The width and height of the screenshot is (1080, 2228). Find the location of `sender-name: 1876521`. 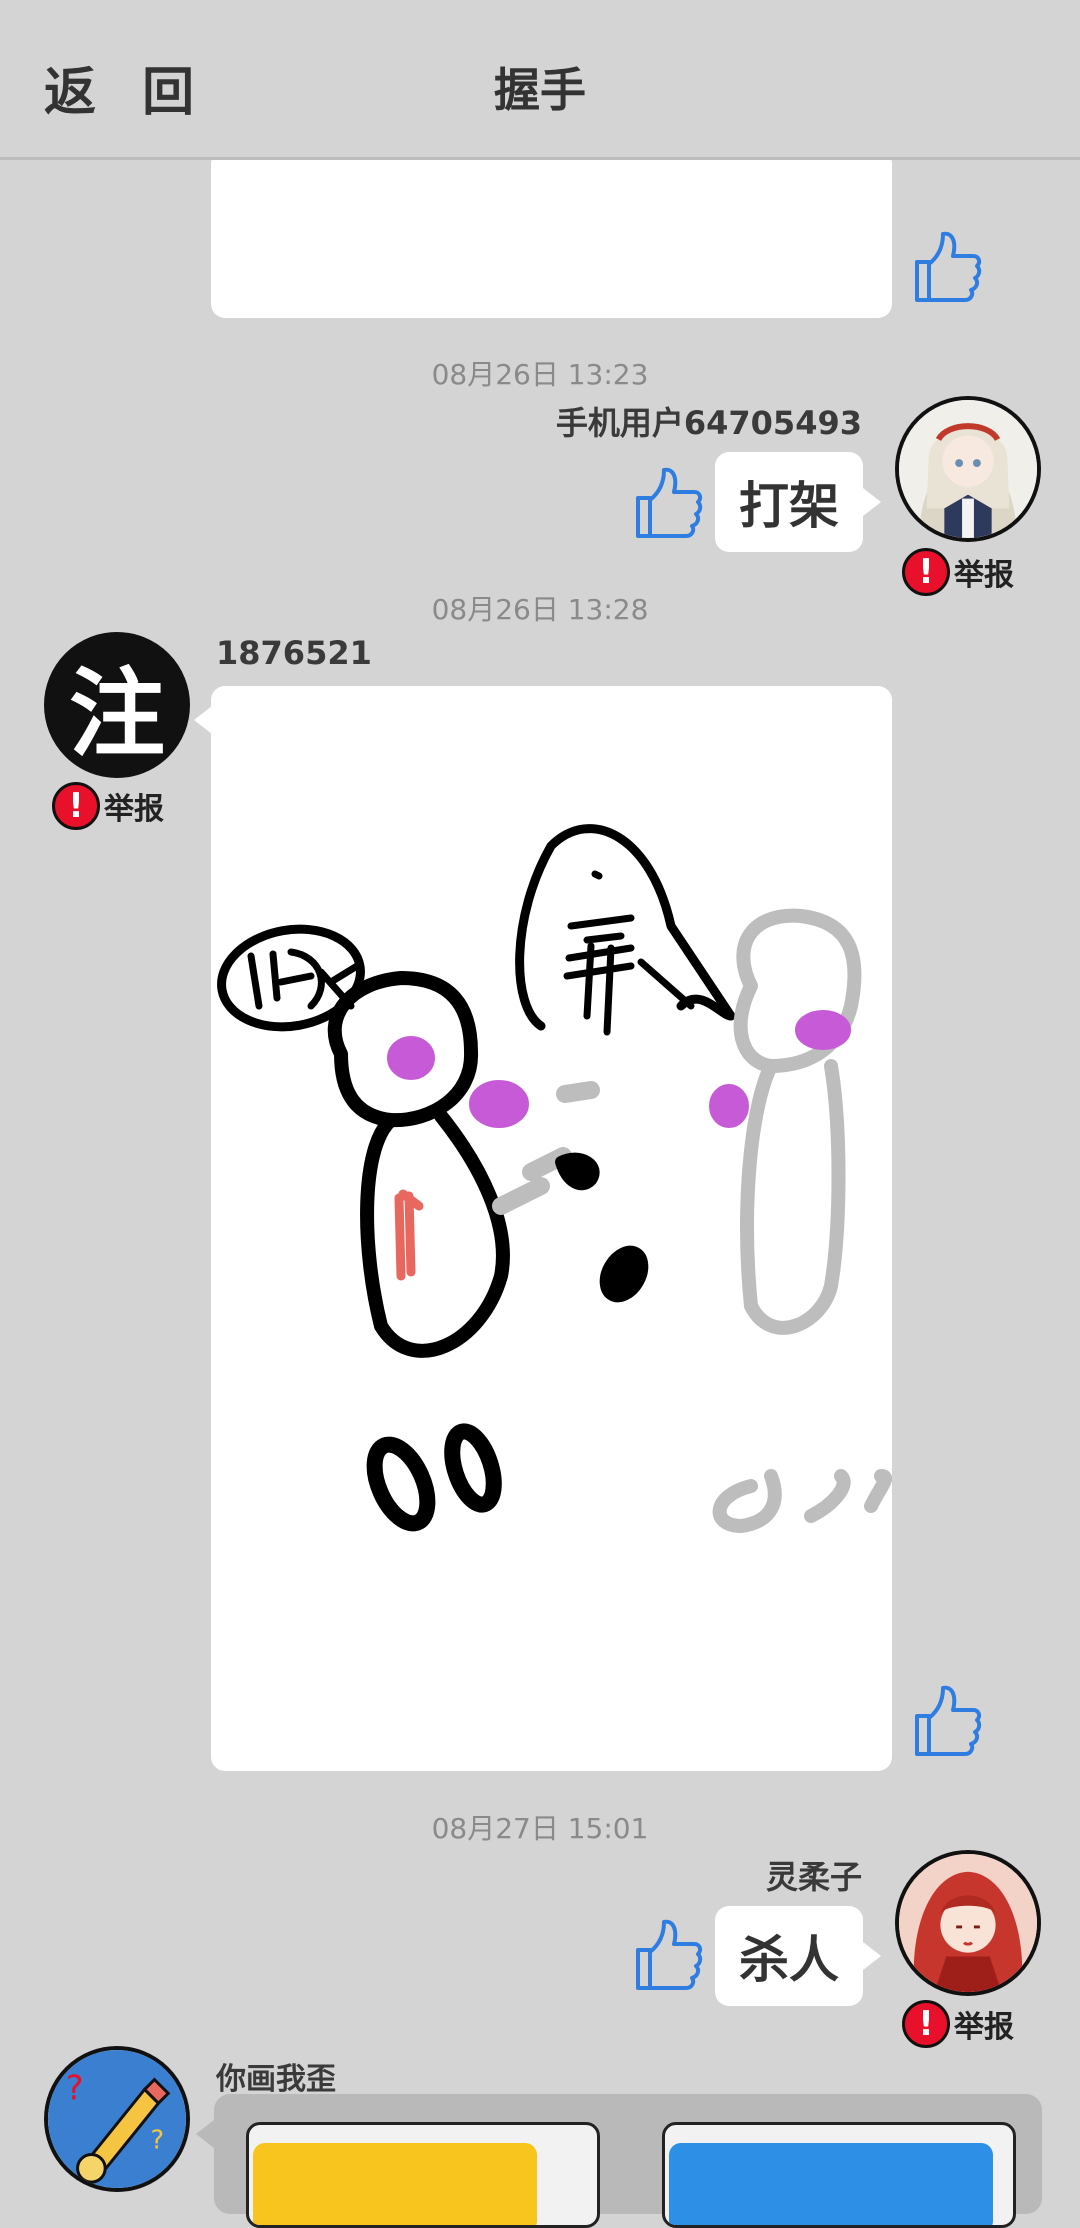

sender-name: 1876521 is located at coordinates (294, 653).